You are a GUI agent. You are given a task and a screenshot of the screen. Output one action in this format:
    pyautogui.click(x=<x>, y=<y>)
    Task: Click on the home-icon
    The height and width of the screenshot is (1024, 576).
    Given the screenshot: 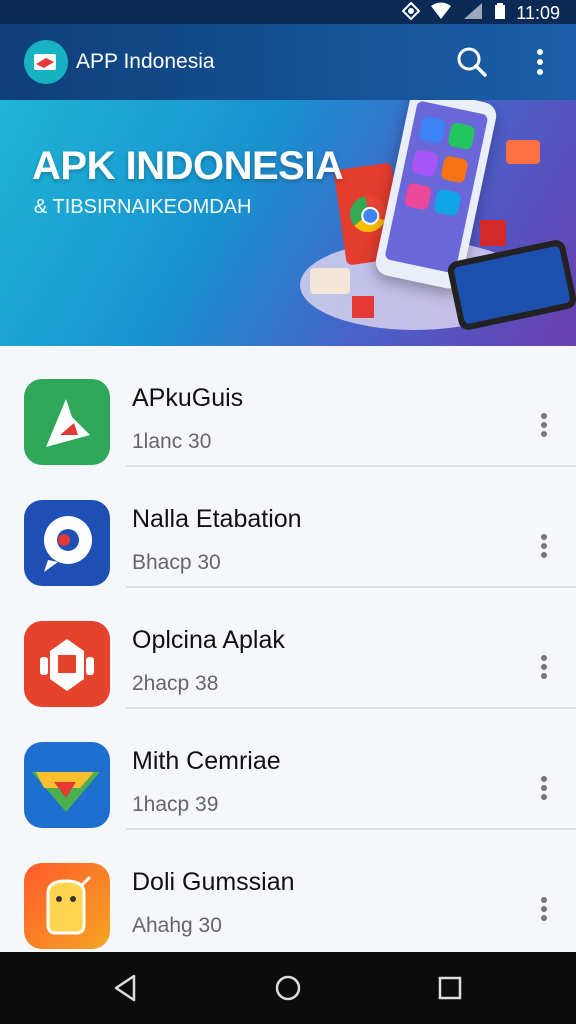 What is the action you would take?
    pyautogui.click(x=288, y=988)
    